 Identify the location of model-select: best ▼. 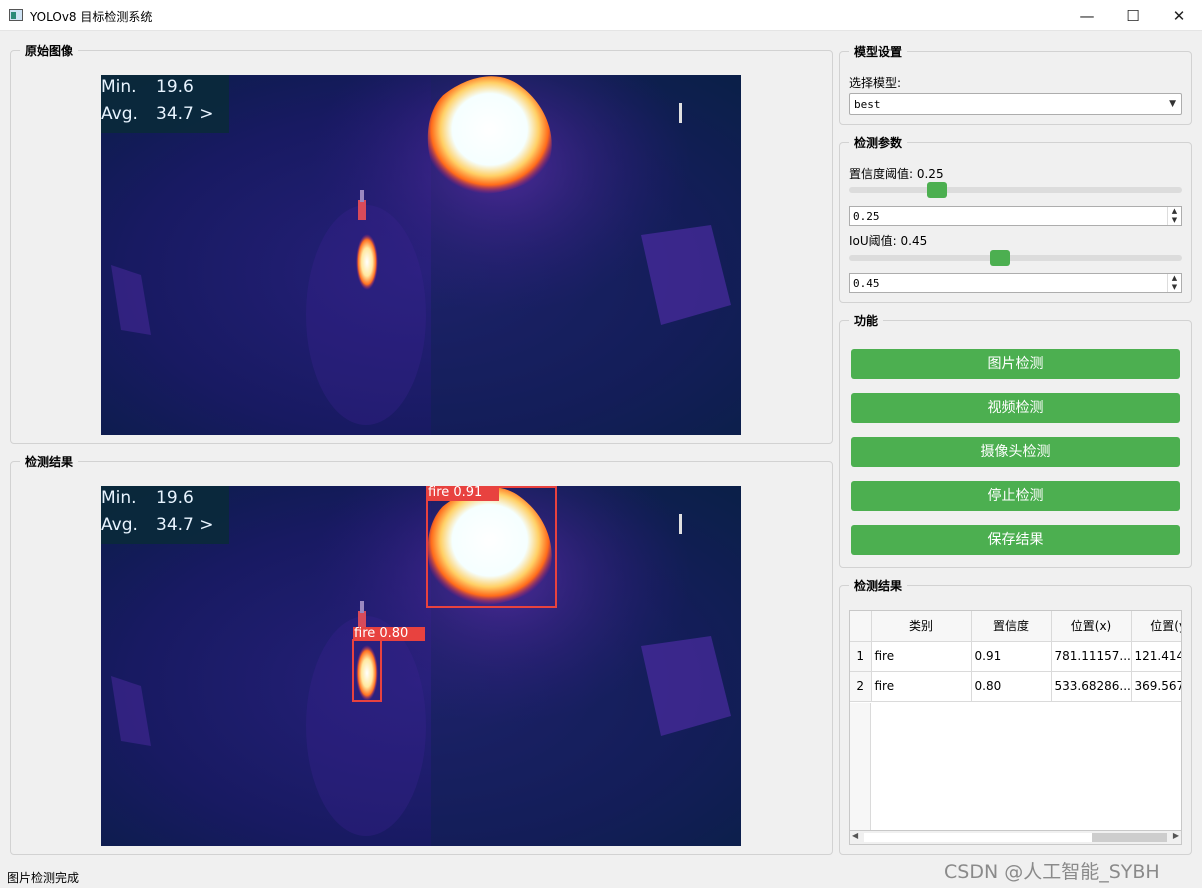
(1015, 104).